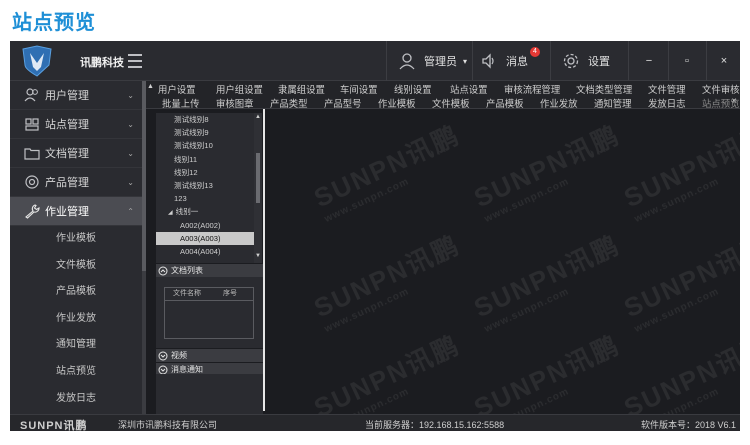 The image size is (750, 445). What do you see at coordinates (649, 61) in the screenshot?
I see `minimize-button: −` at bounding box center [649, 61].